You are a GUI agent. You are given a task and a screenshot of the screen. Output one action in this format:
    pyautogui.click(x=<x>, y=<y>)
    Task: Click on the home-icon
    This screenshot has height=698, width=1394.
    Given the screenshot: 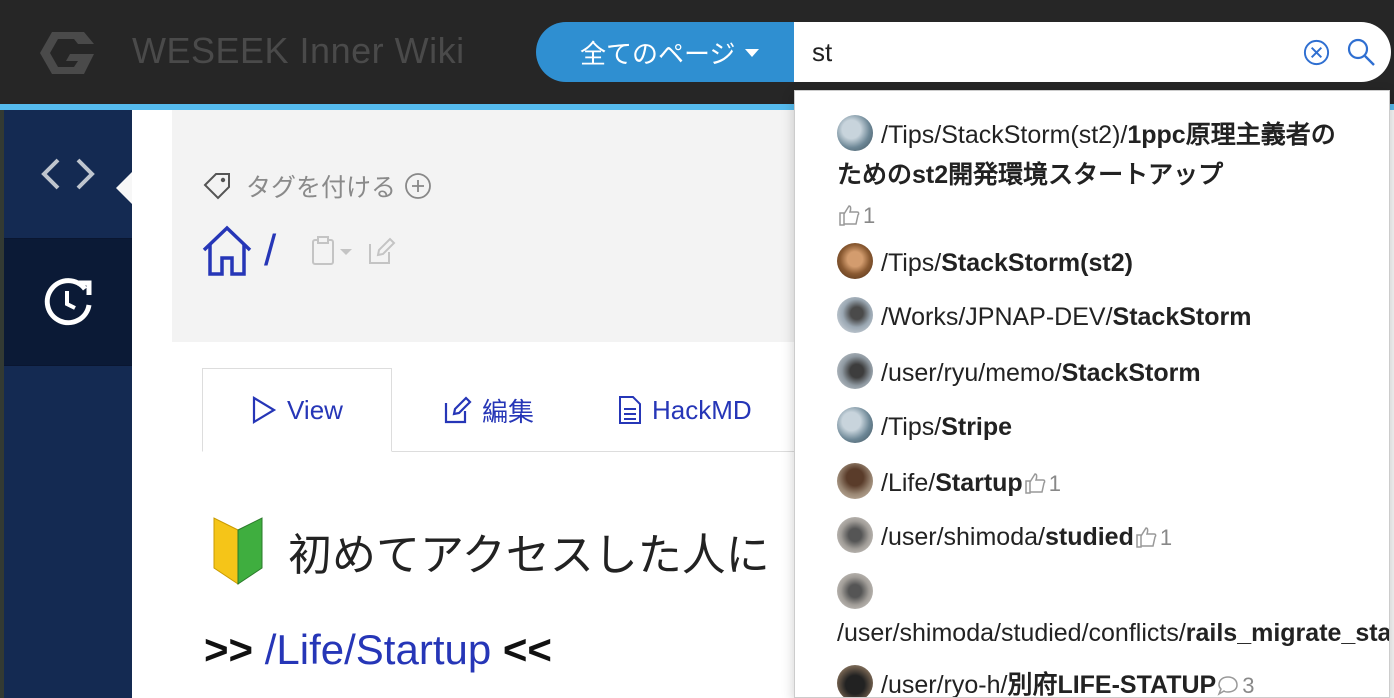 What is the action you would take?
    pyautogui.click(x=227, y=251)
    